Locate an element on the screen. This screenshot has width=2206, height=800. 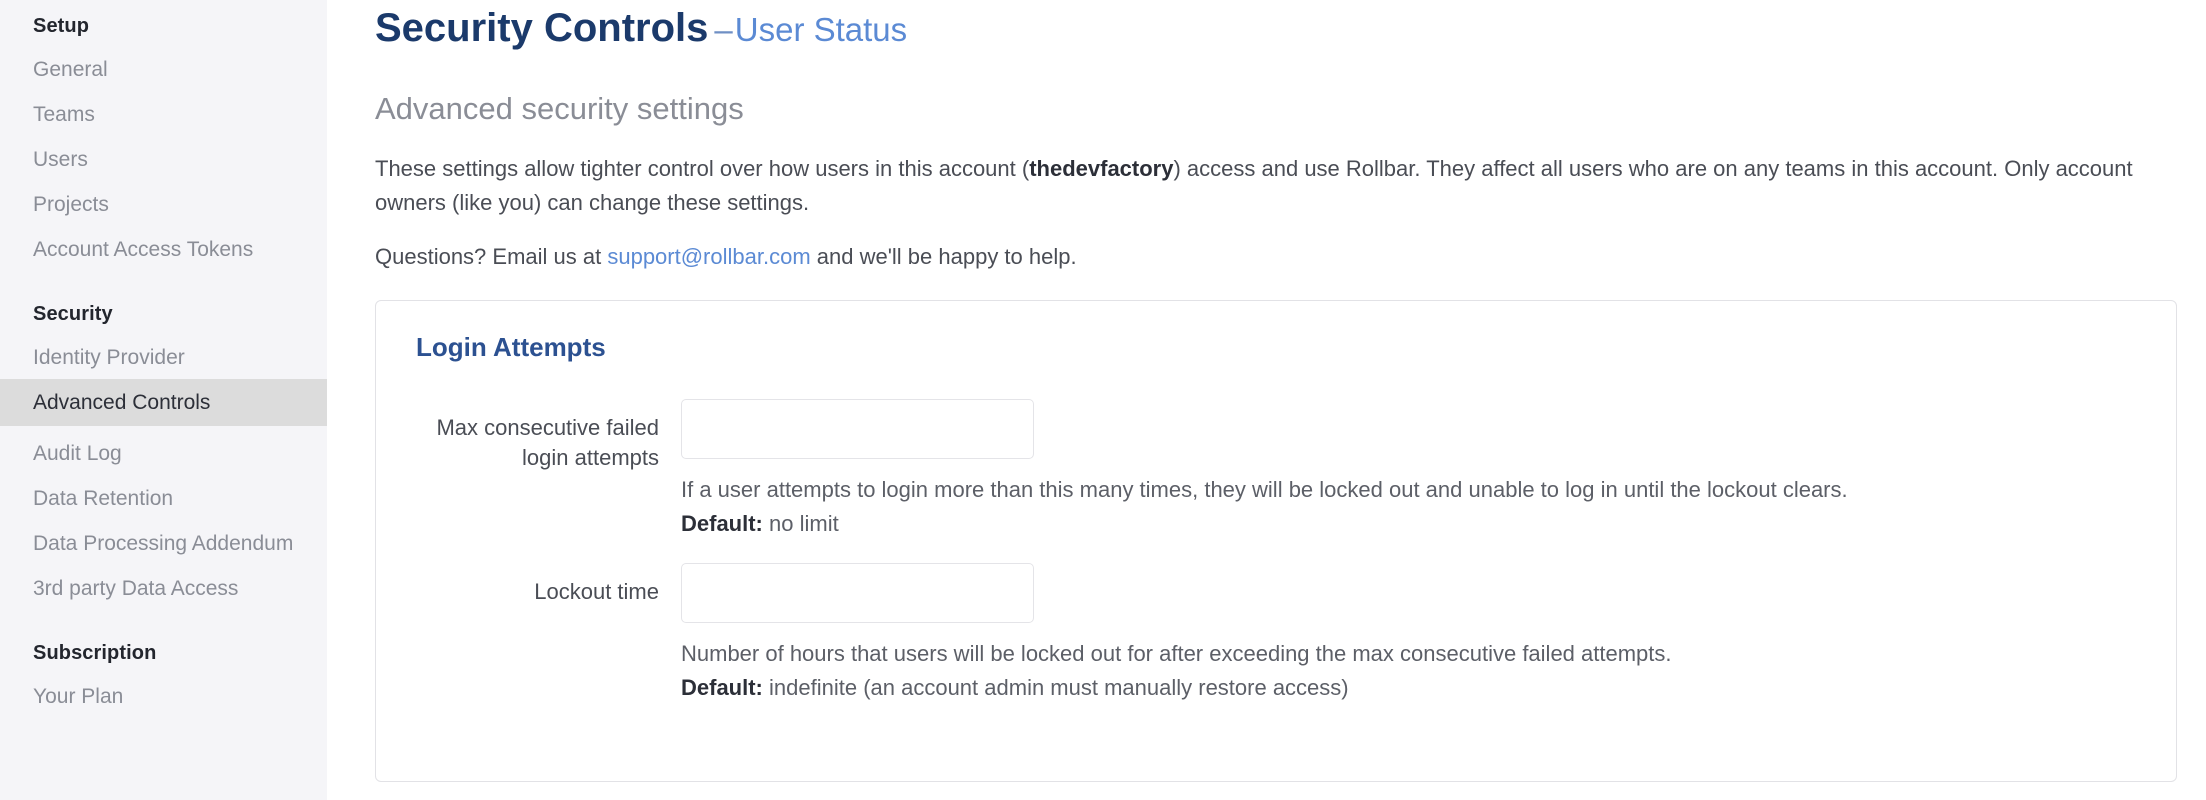
questions-text-part1: Questions? Email us at is located at coordinates (491, 256).